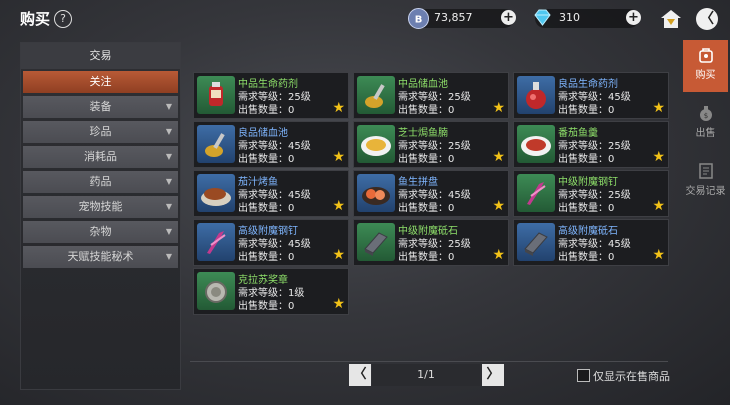 The width and height of the screenshot is (730, 405). Describe the element at coordinates (271, 291) in the screenshot. I see `item-card: 克拉苏奖章 需求等级：1级 出售数量：0 ★` at that location.